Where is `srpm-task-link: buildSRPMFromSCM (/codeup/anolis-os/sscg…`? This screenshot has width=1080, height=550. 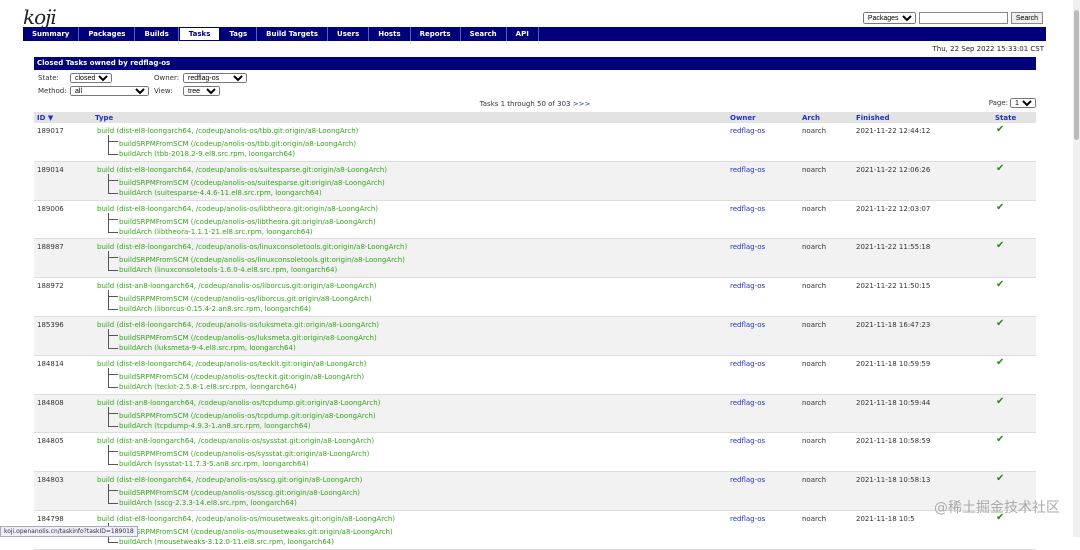 srpm-task-link: buildSRPMFromSCM (/codeup/anolis-os/sscg… is located at coordinates (239, 493).